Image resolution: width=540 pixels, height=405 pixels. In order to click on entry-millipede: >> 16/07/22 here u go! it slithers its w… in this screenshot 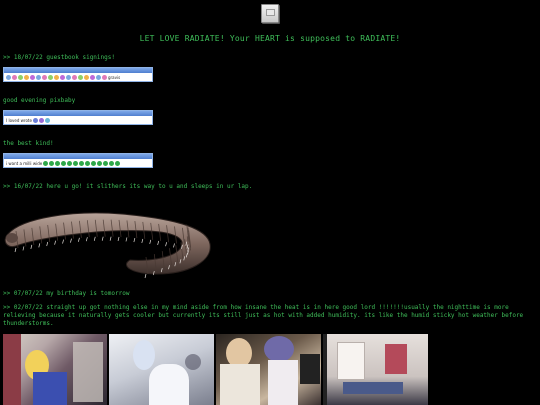, I will do `click(128, 186)`.